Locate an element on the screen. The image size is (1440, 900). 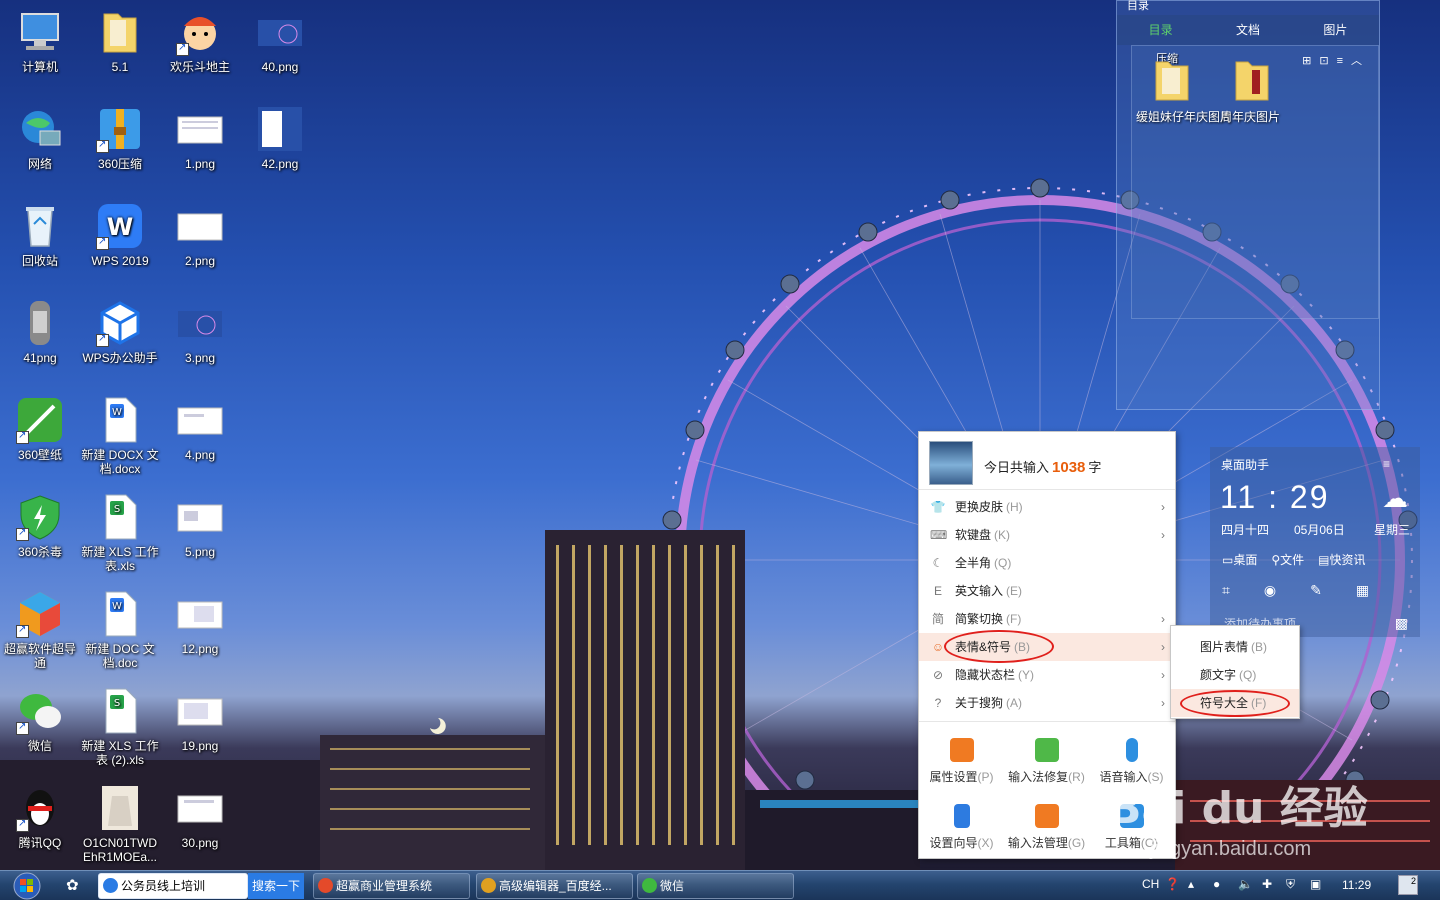
submenu-item-symbol-collection: 符号大全 (F) is located at coordinates (1235, 703).